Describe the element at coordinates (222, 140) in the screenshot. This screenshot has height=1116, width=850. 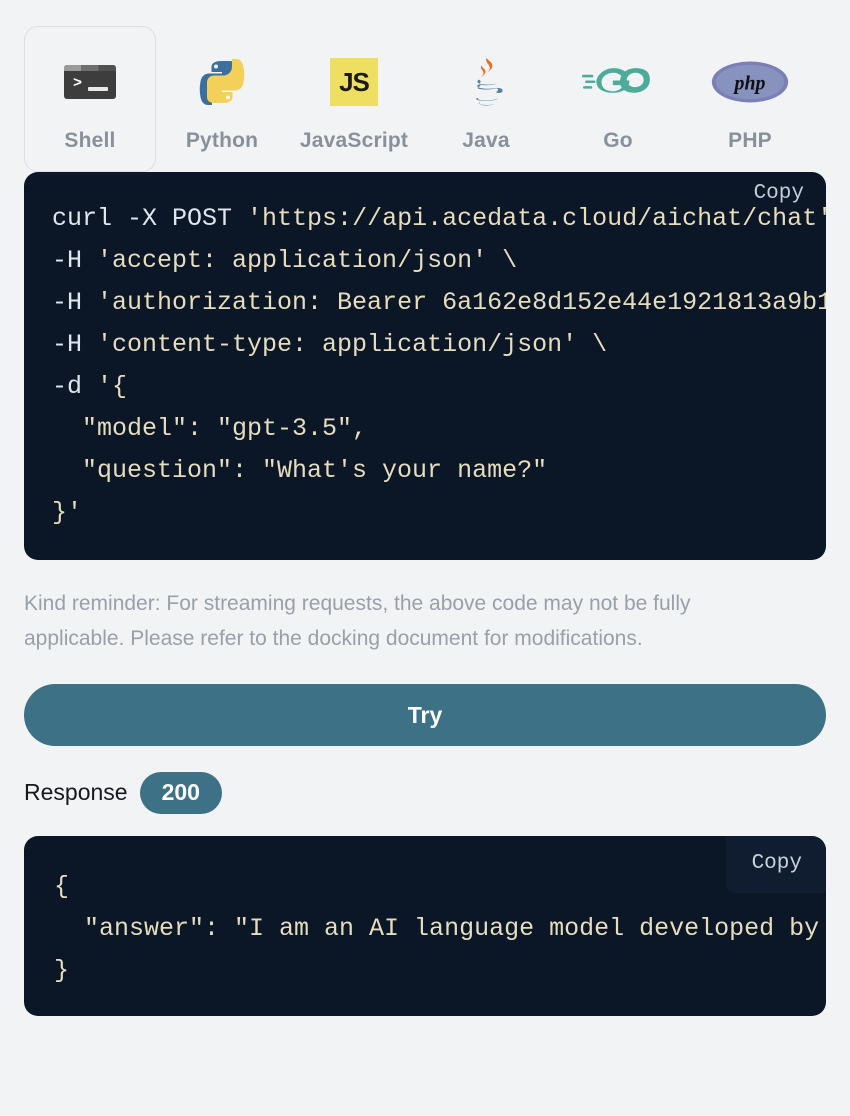
I see `tab-label-python: Python` at that location.